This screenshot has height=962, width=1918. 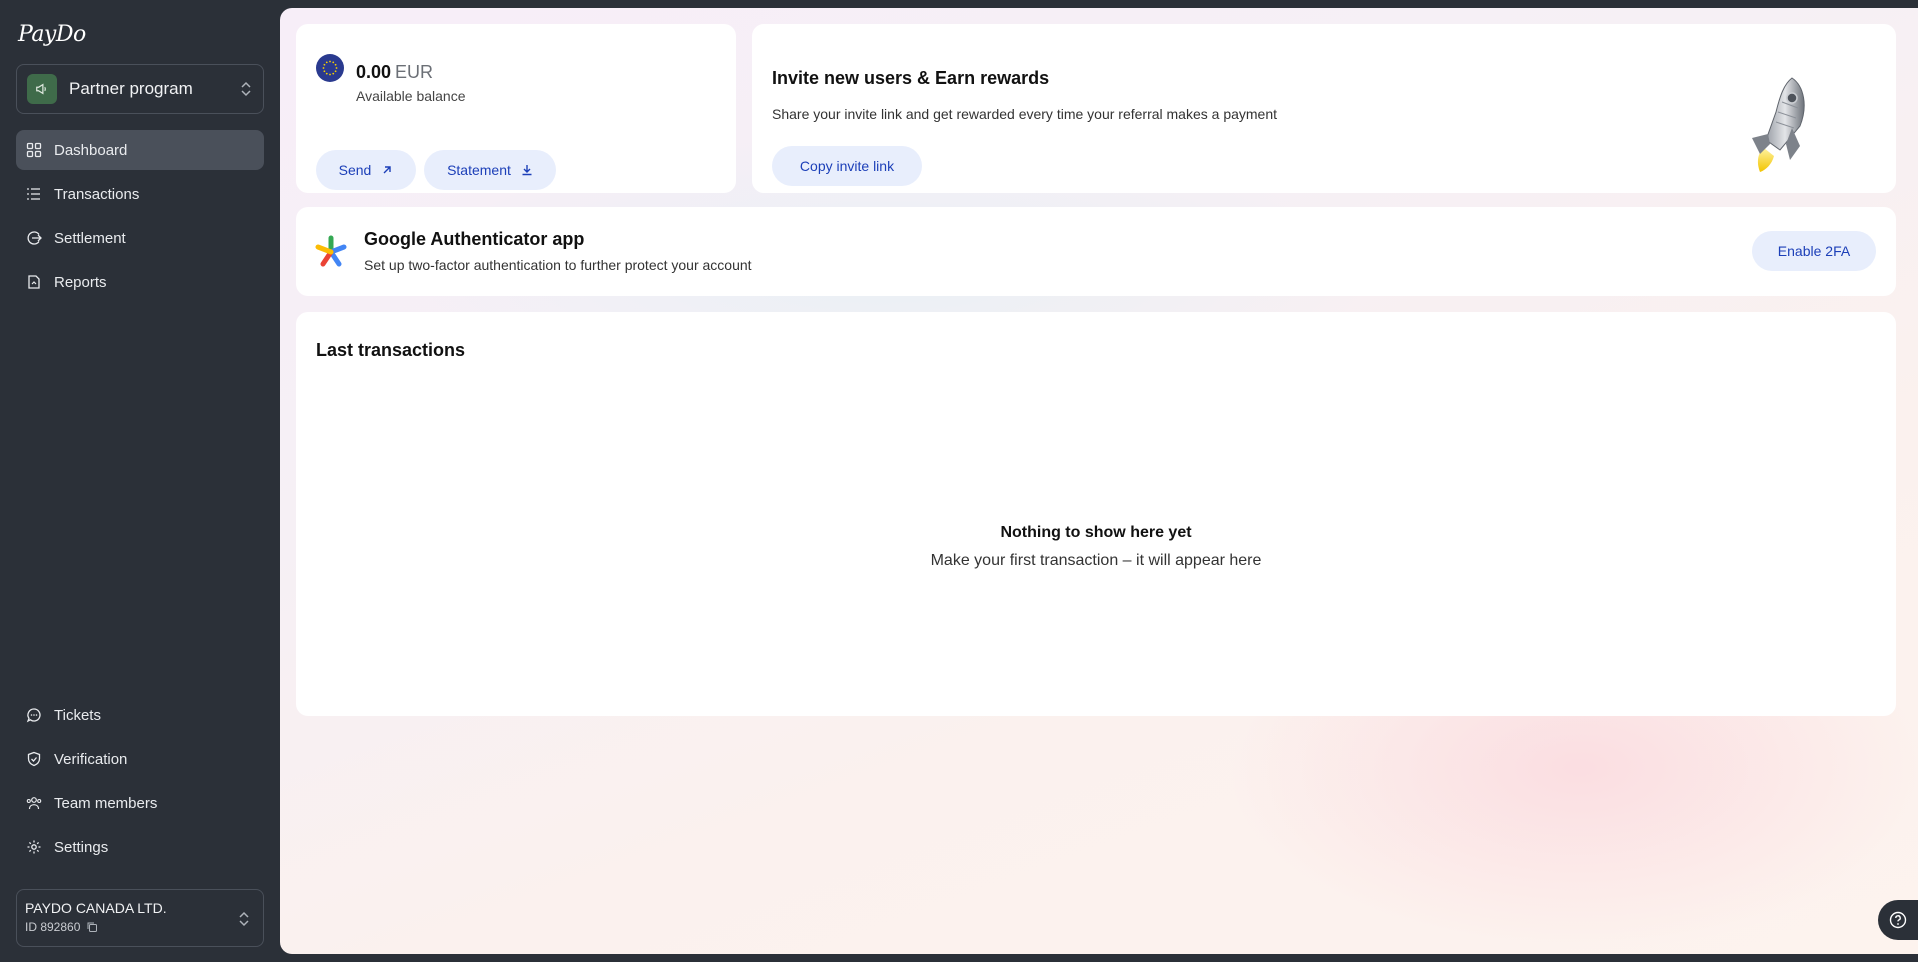 I want to click on last-transactions-title: Last transactions, so click(x=391, y=350).